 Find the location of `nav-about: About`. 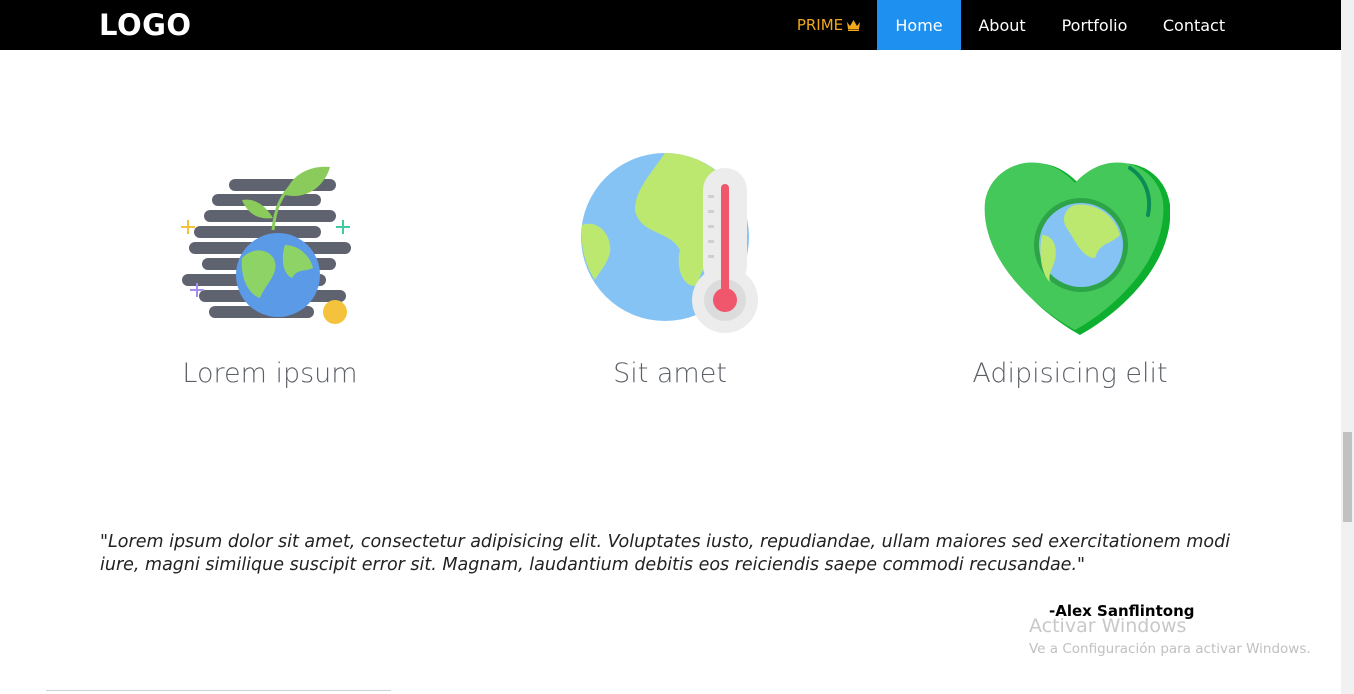

nav-about: About is located at coordinates (1002, 25).